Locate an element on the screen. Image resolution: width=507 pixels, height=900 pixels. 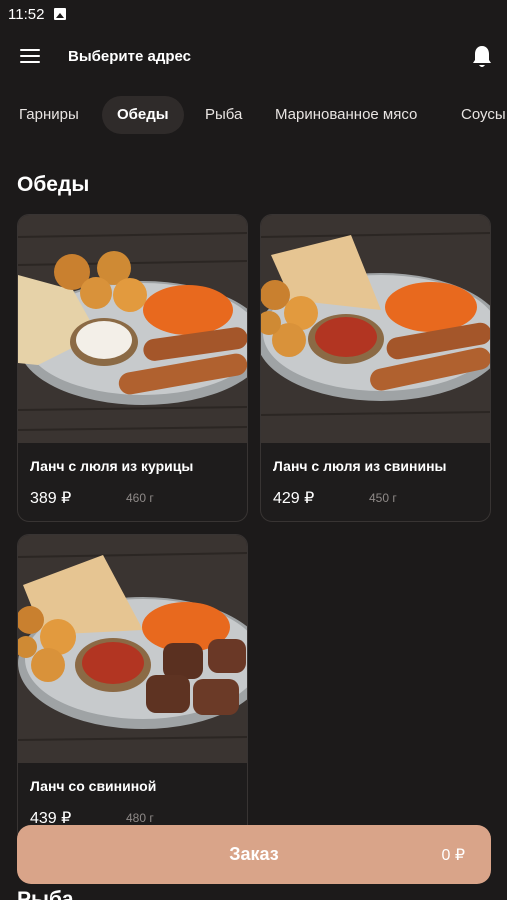
hamburger-menu-icon is located at coordinates (30, 57).